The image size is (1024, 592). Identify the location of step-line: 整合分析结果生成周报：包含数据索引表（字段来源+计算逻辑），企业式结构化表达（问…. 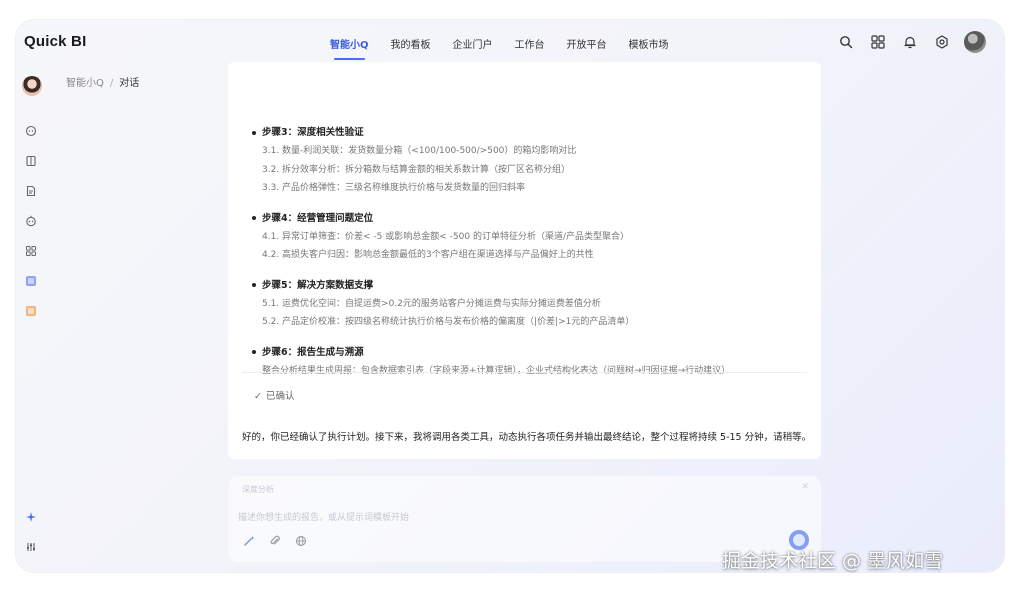
(496, 370).